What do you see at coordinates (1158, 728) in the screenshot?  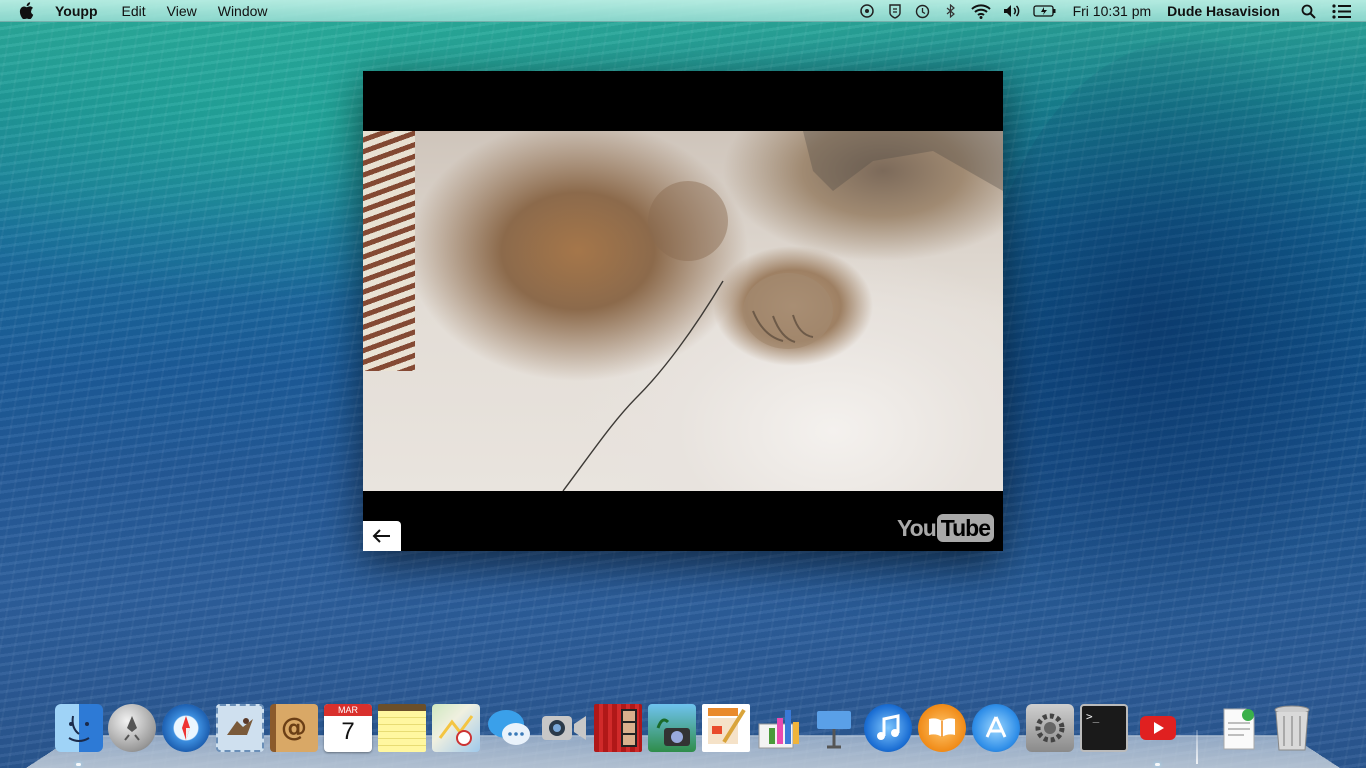 I see `youtube-icon` at bounding box center [1158, 728].